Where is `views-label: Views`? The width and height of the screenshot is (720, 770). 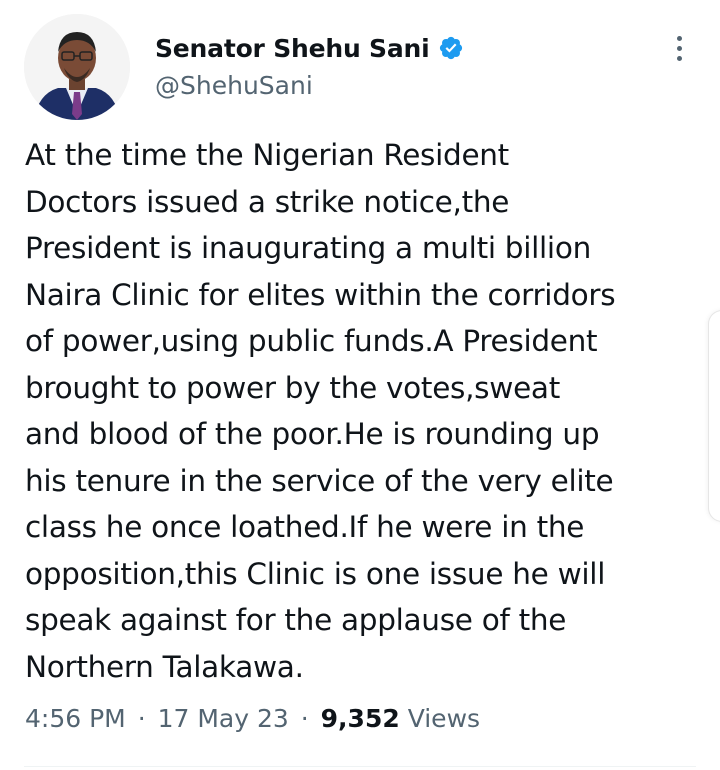
views-label: Views is located at coordinates (444, 718).